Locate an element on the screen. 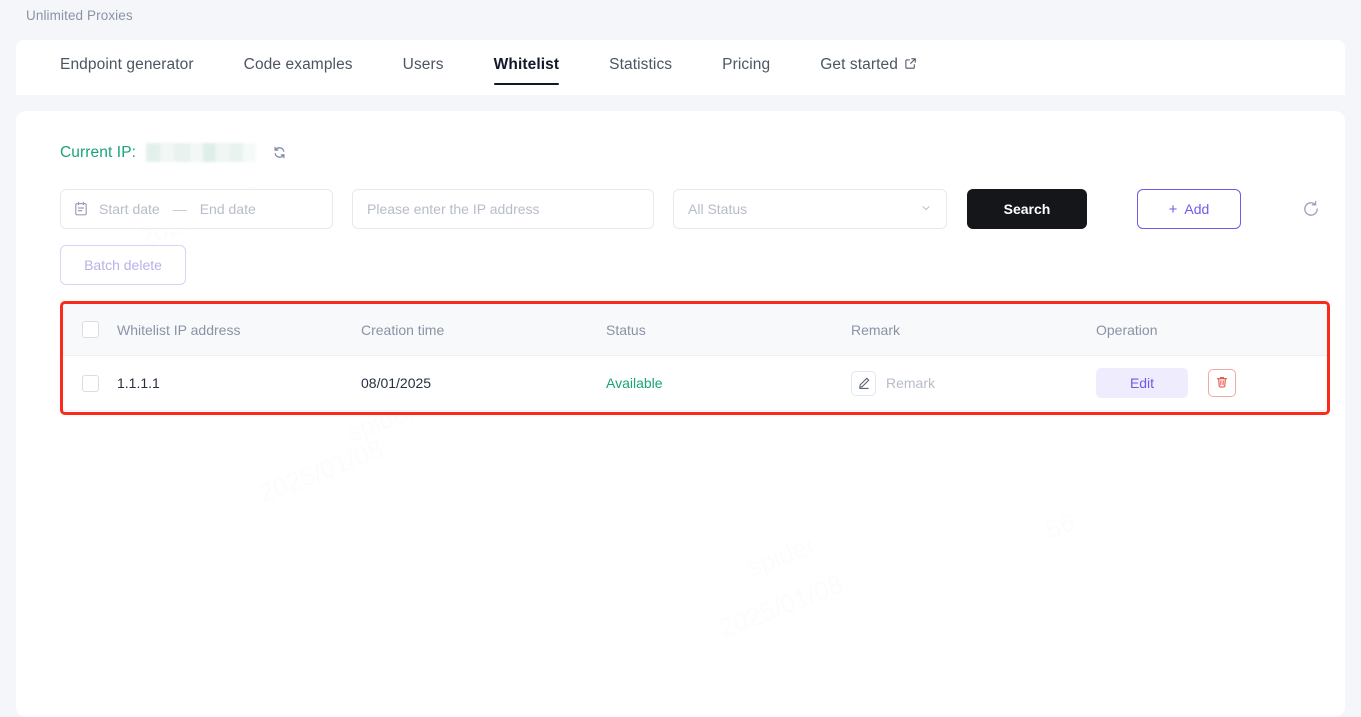 The width and height of the screenshot is (1361, 717). watermark-text: 56 is located at coordinates (1060, 526).